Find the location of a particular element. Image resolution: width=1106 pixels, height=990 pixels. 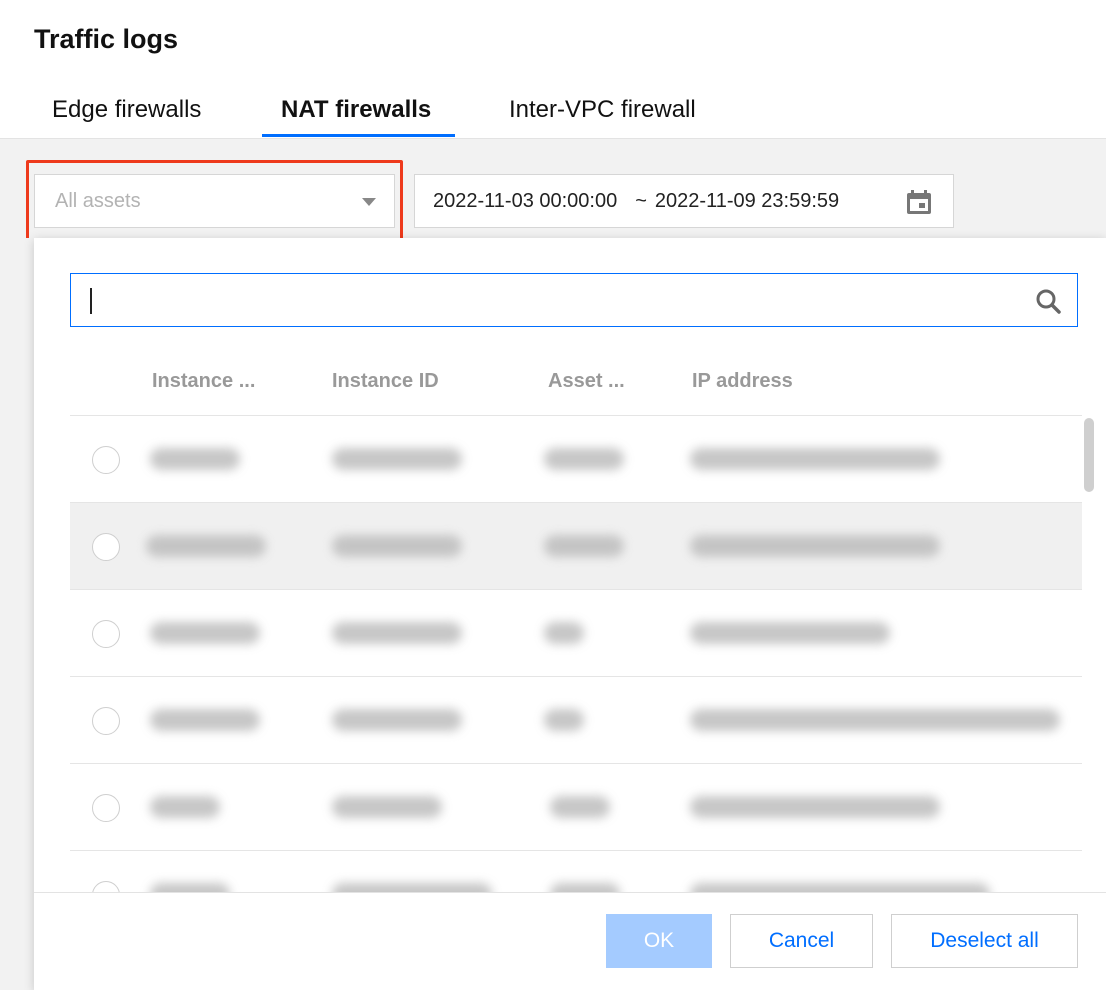

active-tab-indicator is located at coordinates (358, 135).